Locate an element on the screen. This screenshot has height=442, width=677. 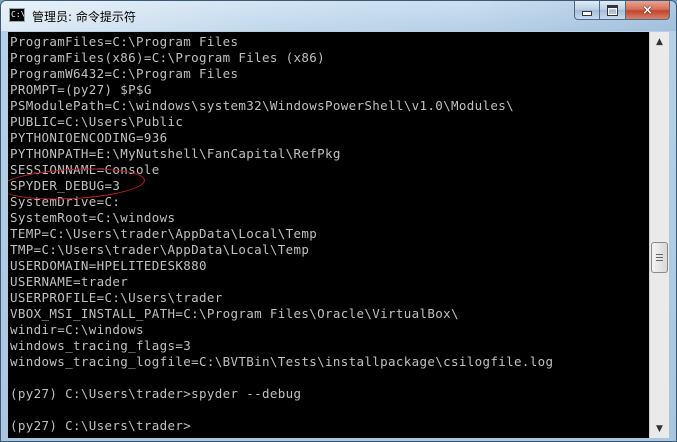
console-line: windir=C:\windows is located at coordinates (77, 329).